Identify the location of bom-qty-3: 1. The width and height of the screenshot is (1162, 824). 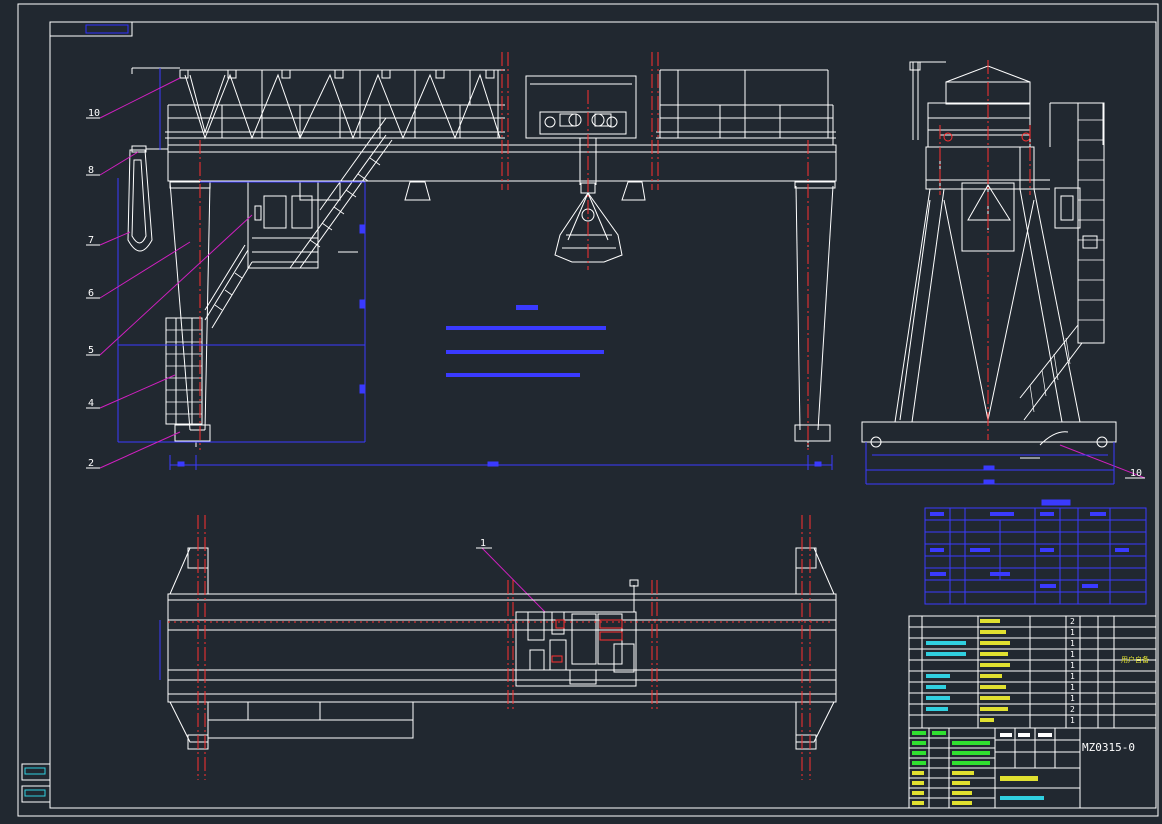
(1072, 643).